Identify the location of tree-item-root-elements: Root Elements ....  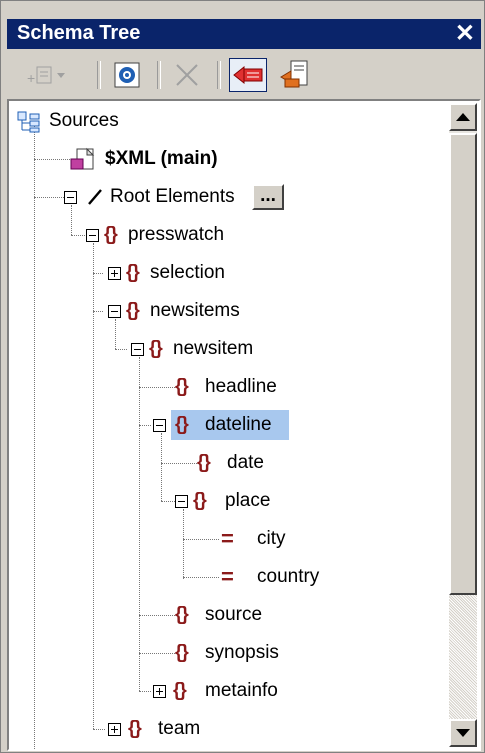
(189, 197).